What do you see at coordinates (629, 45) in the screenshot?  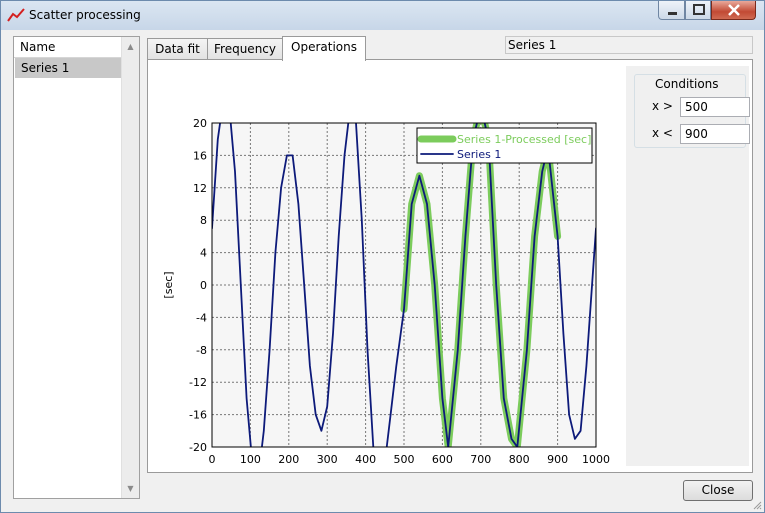 I see `current-series-label: Series 1` at bounding box center [629, 45].